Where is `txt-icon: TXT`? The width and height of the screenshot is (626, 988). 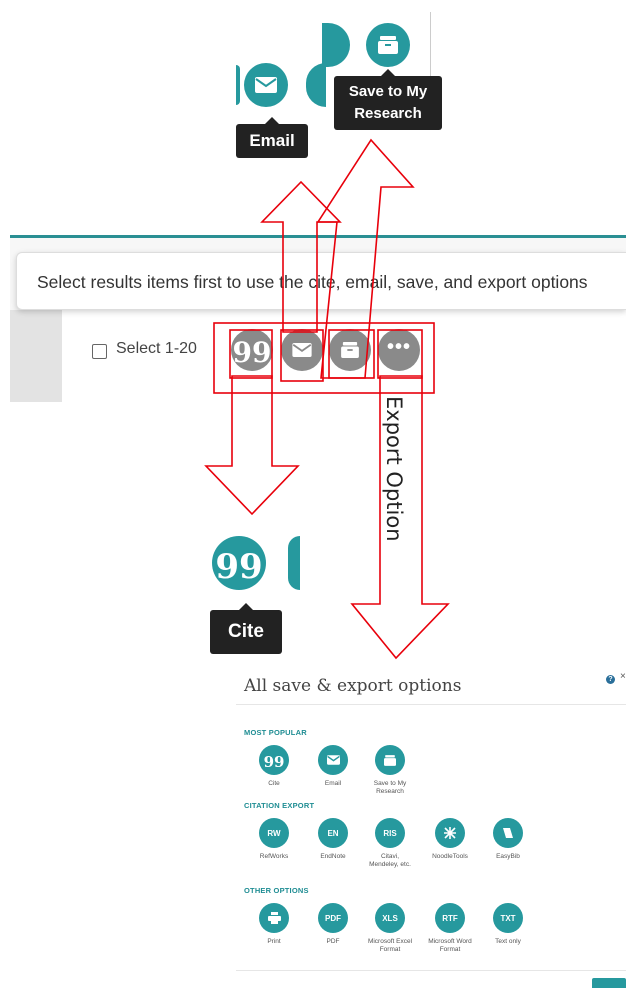
txt-icon: TXT is located at coordinates (508, 918).